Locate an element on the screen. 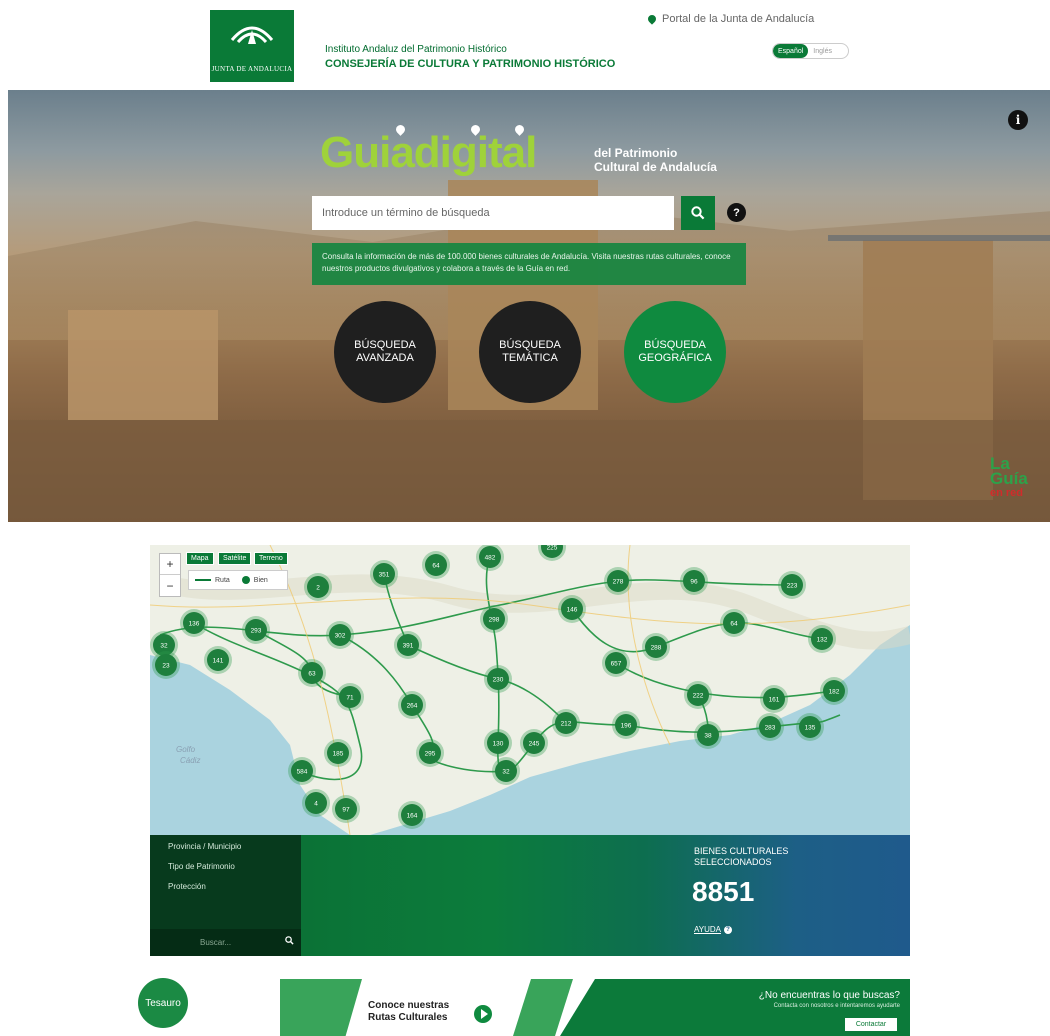 The height and width of the screenshot is (1036, 1050). lang-en-button: Inglés is located at coordinates (822, 51).